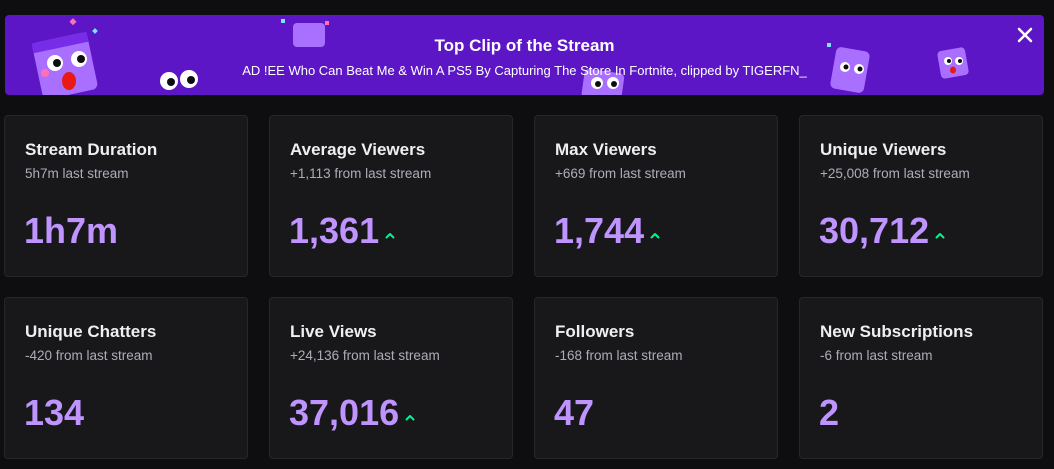 The height and width of the screenshot is (469, 1054). What do you see at coordinates (358, 149) in the screenshot?
I see `stat-title: Average Viewers` at bounding box center [358, 149].